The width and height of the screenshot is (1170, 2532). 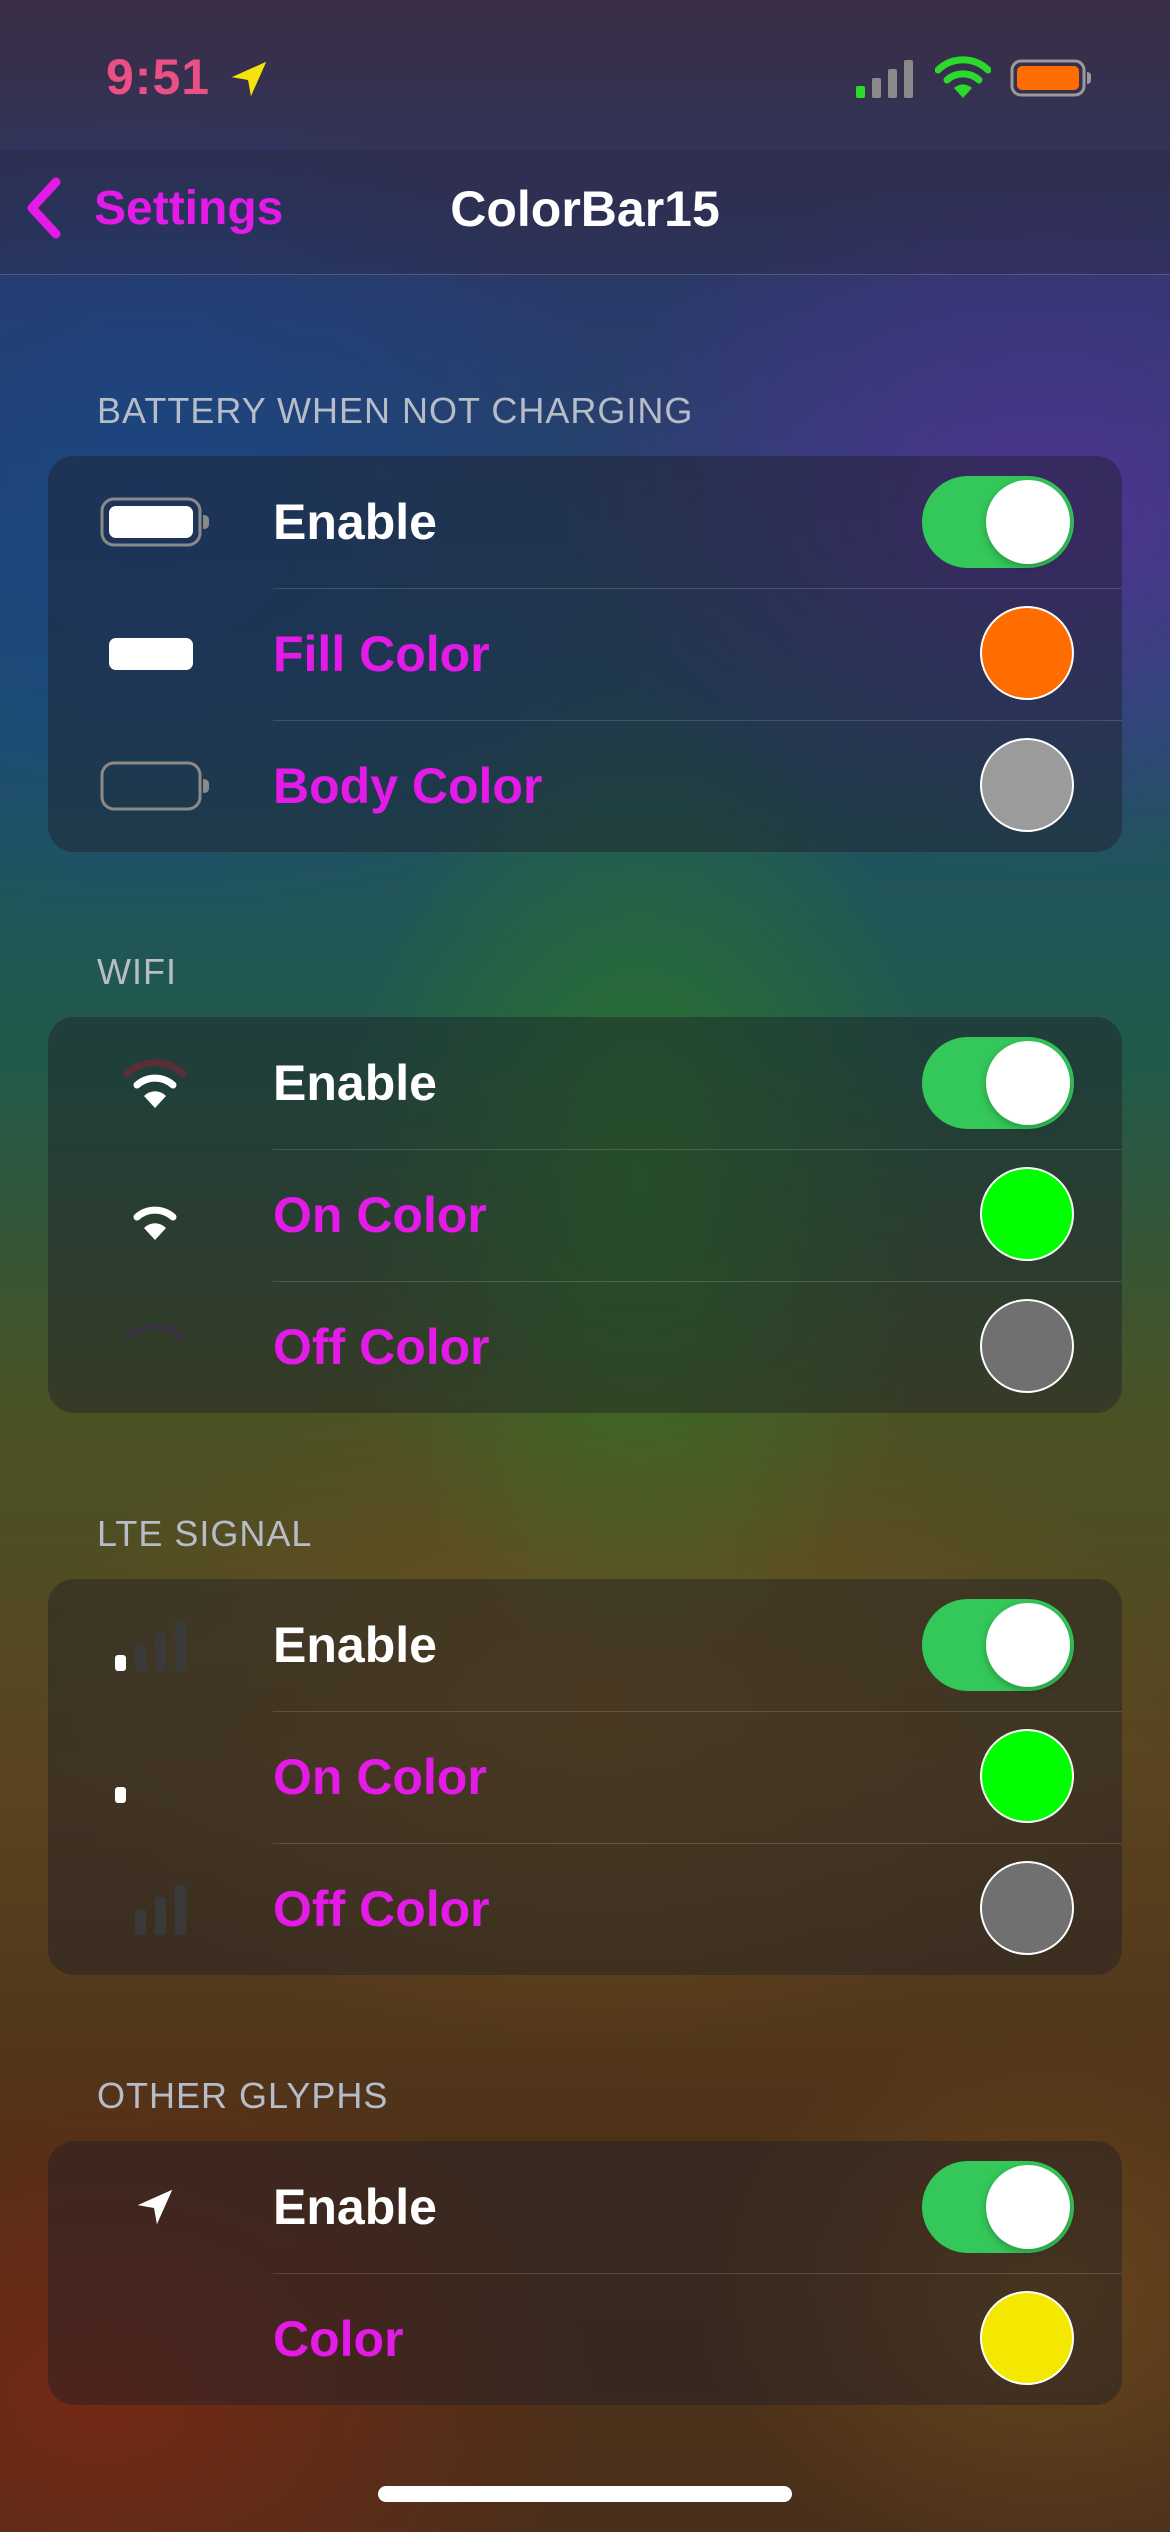 I want to click on lte-off-color-label: Off Color, so click(x=381, y=1909).